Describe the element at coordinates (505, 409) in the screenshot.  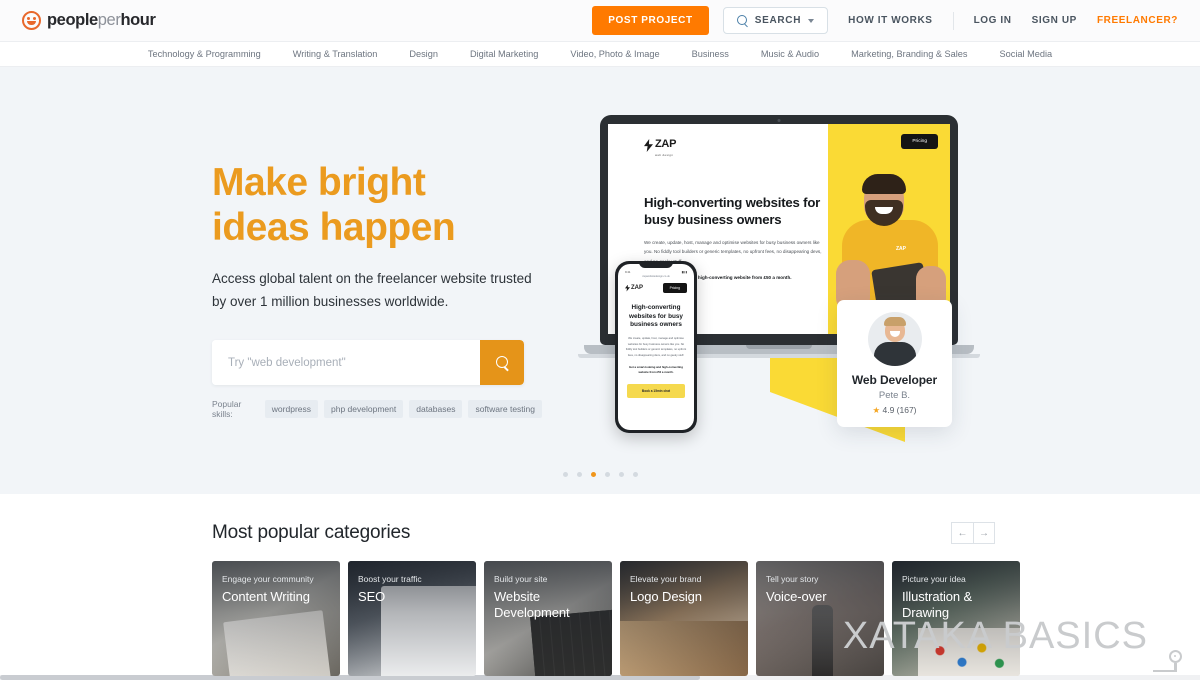
I see `skill-tag-software-testing: software testing` at that location.